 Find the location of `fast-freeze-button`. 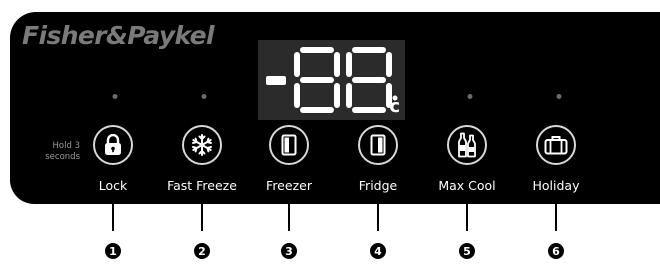

fast-freeze-button is located at coordinates (202, 145).